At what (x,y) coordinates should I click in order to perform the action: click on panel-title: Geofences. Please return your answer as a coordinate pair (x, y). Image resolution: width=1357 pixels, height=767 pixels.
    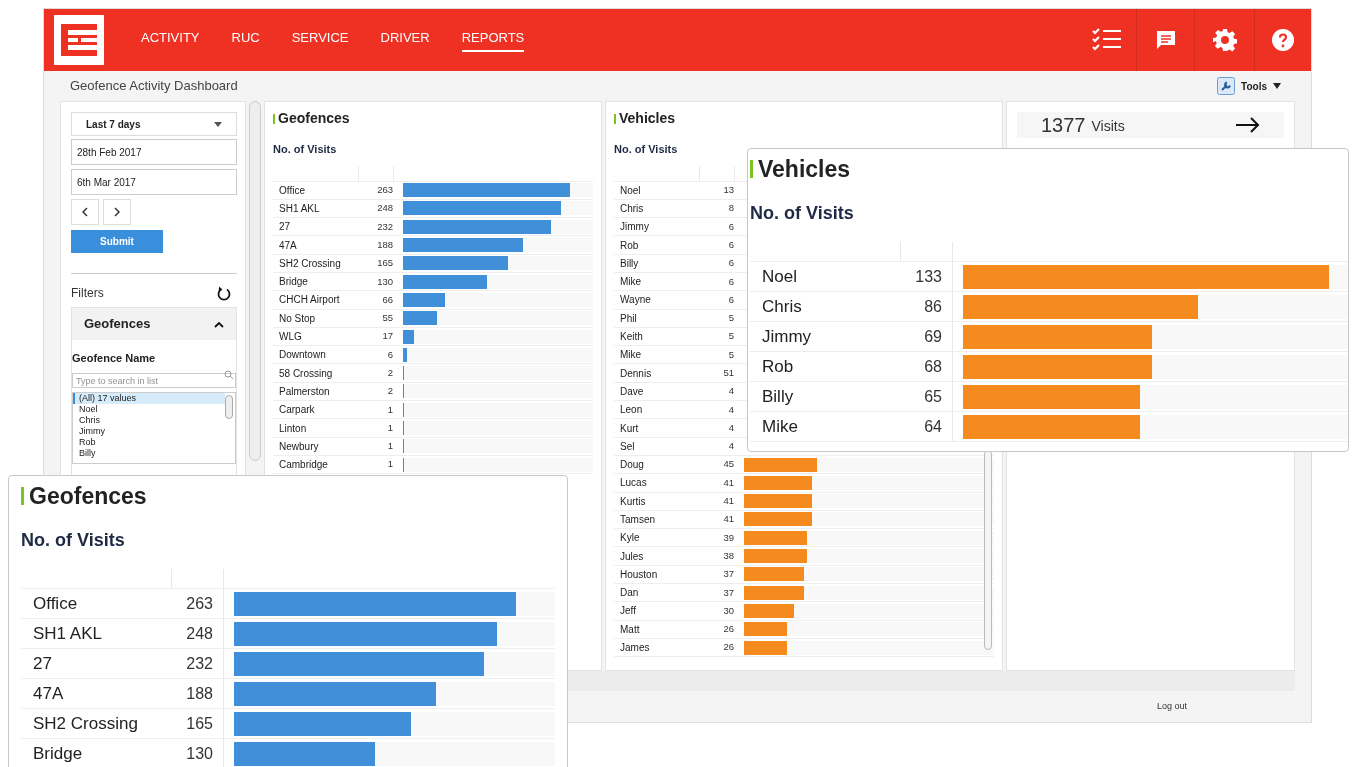
    Looking at the image, I should click on (88, 496).